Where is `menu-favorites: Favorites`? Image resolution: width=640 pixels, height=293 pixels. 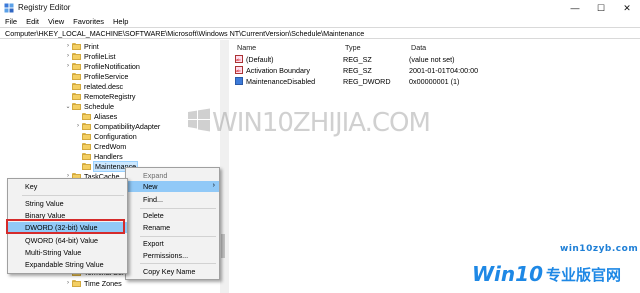 menu-favorites: Favorites is located at coordinates (88, 21).